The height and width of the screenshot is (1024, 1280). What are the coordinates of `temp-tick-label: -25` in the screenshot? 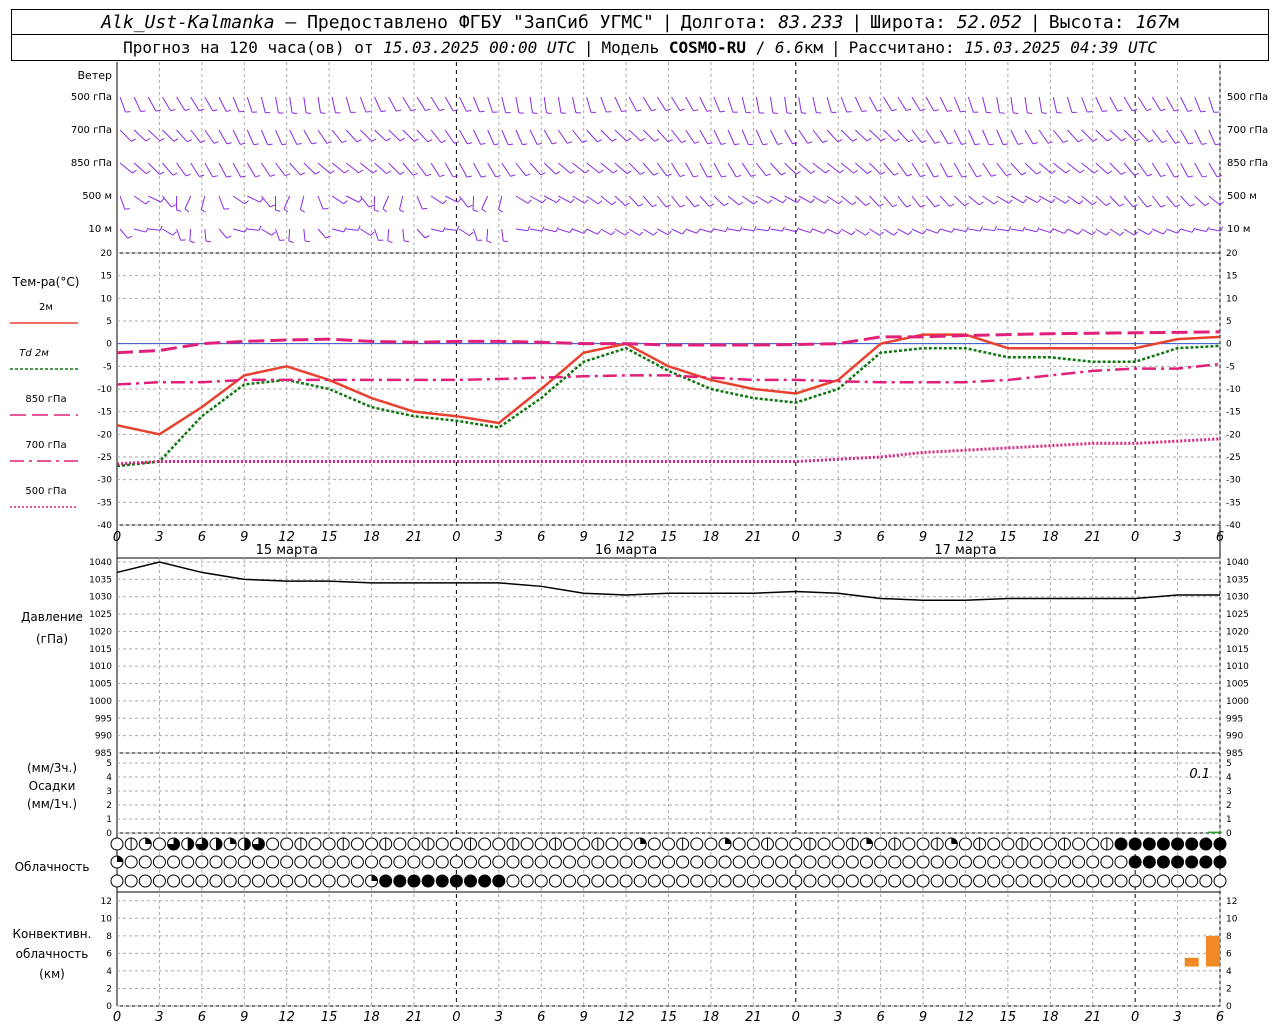 It's located at (1233, 458).